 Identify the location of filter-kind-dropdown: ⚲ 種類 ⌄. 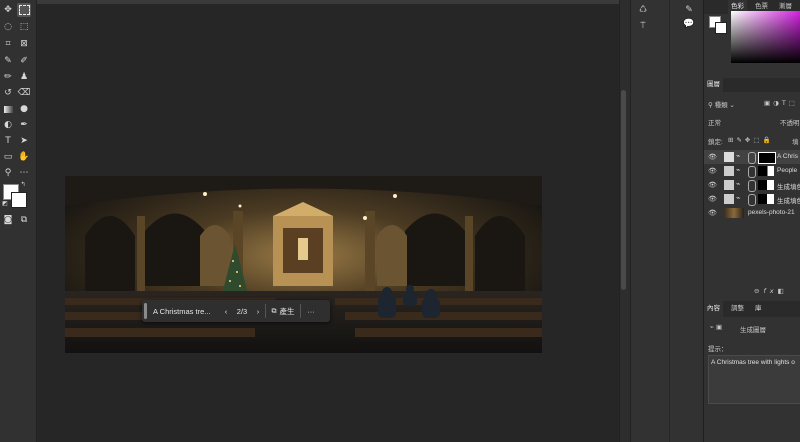
(721, 104).